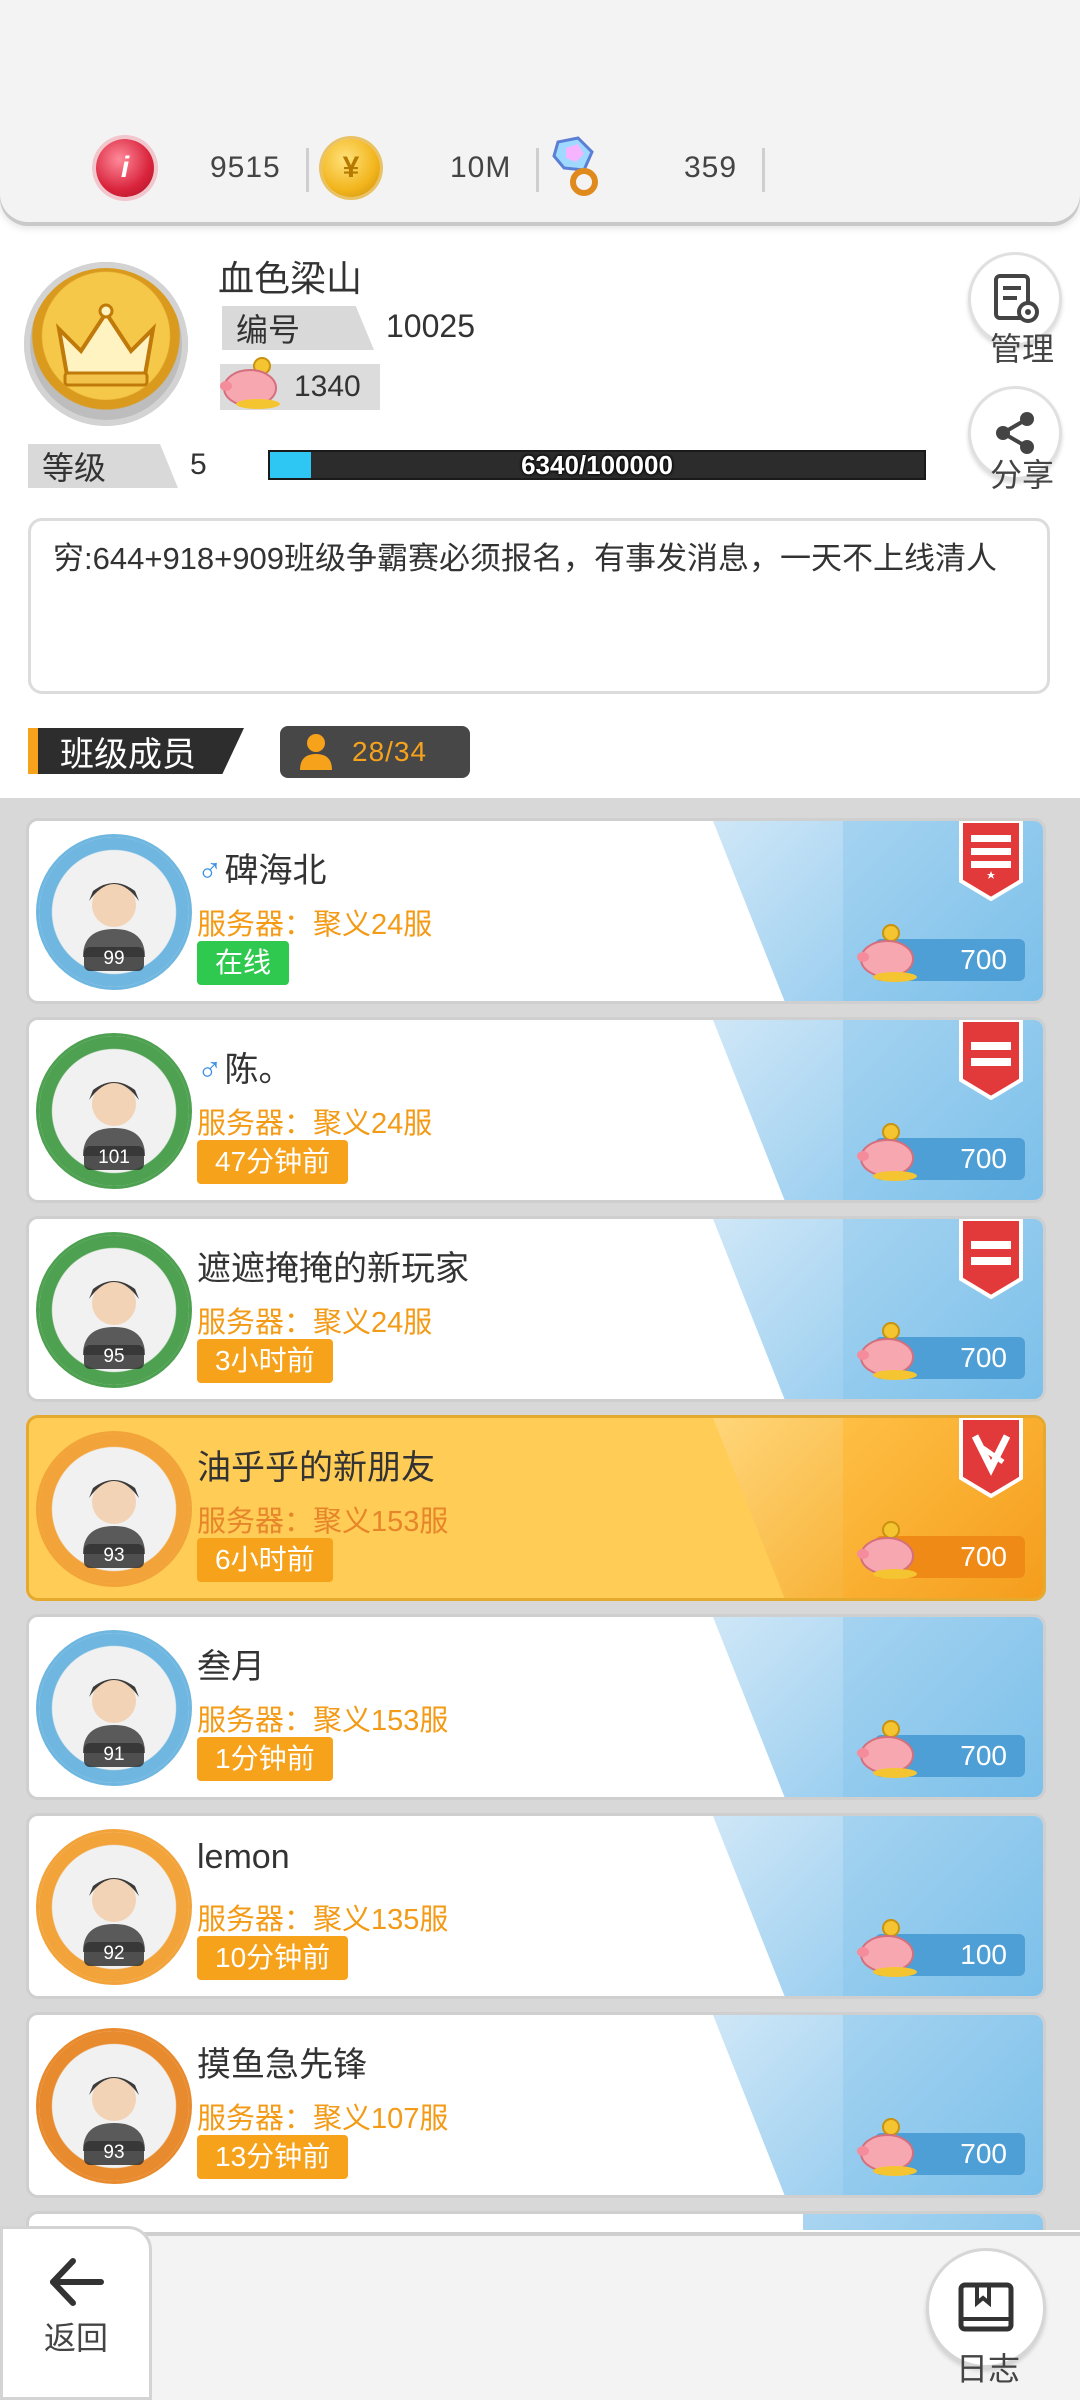 The image size is (1080, 2400). Describe the element at coordinates (114, 1357) in the screenshot. I see `member-level: 95` at that location.